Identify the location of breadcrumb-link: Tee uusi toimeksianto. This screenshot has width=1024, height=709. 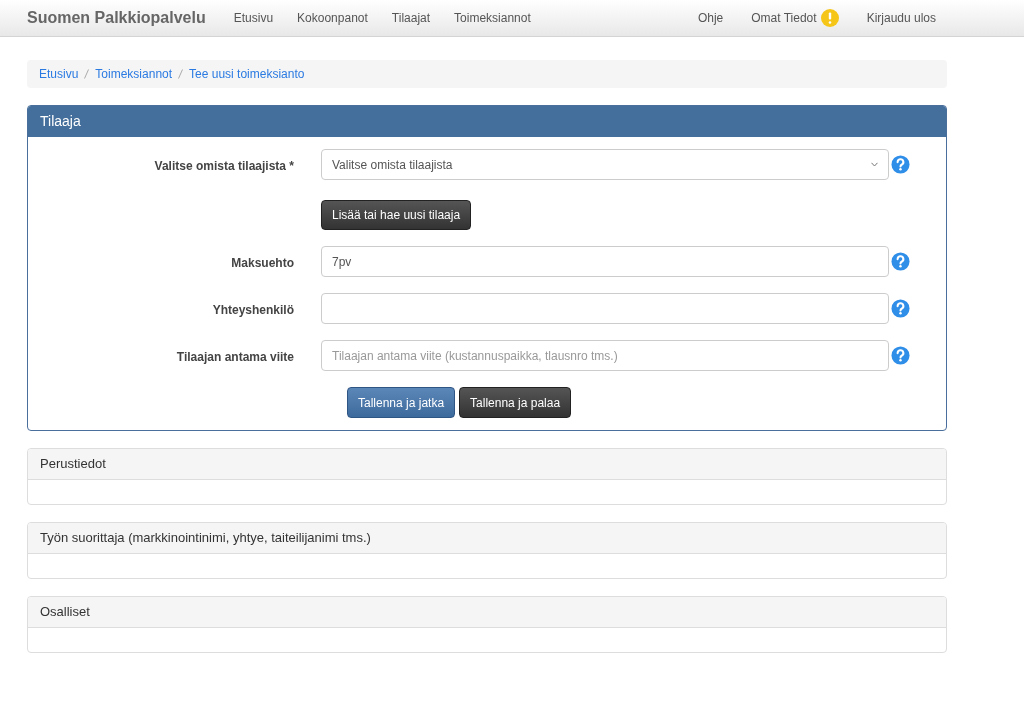
(247, 74).